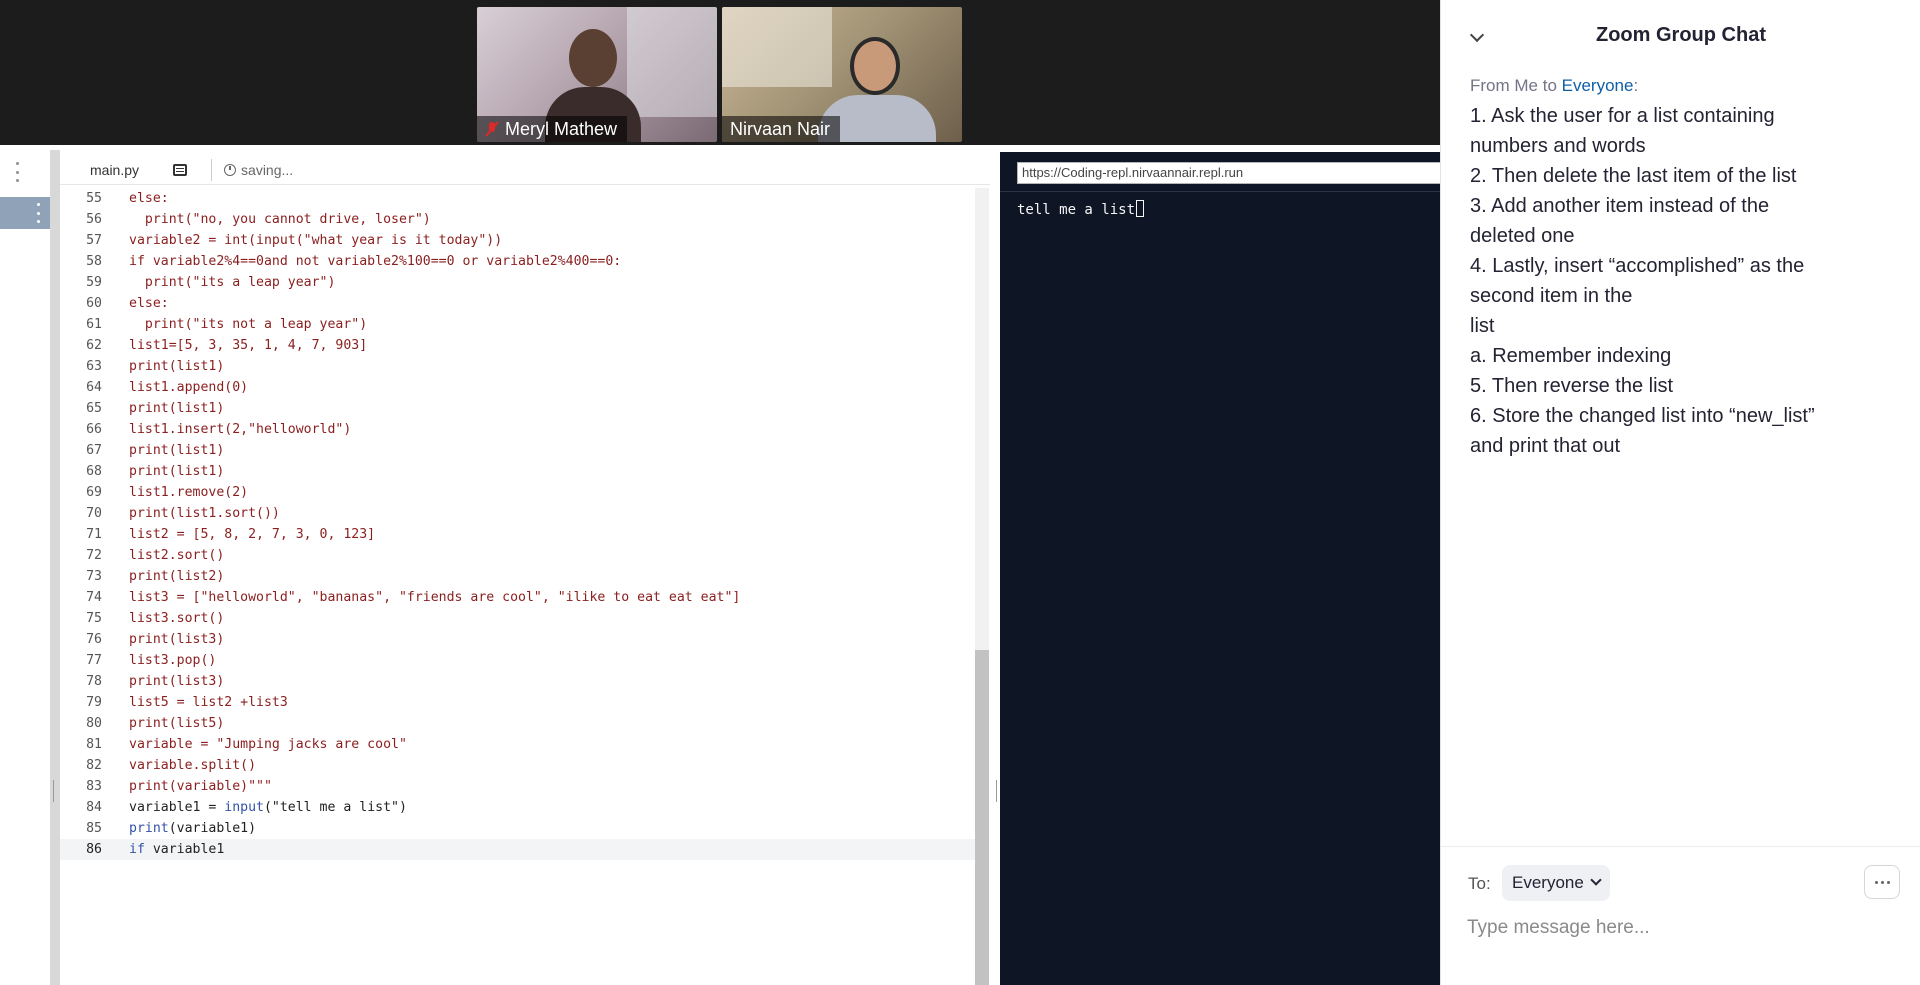  What do you see at coordinates (94, 345) in the screenshot?
I see `line-number: 62` at bounding box center [94, 345].